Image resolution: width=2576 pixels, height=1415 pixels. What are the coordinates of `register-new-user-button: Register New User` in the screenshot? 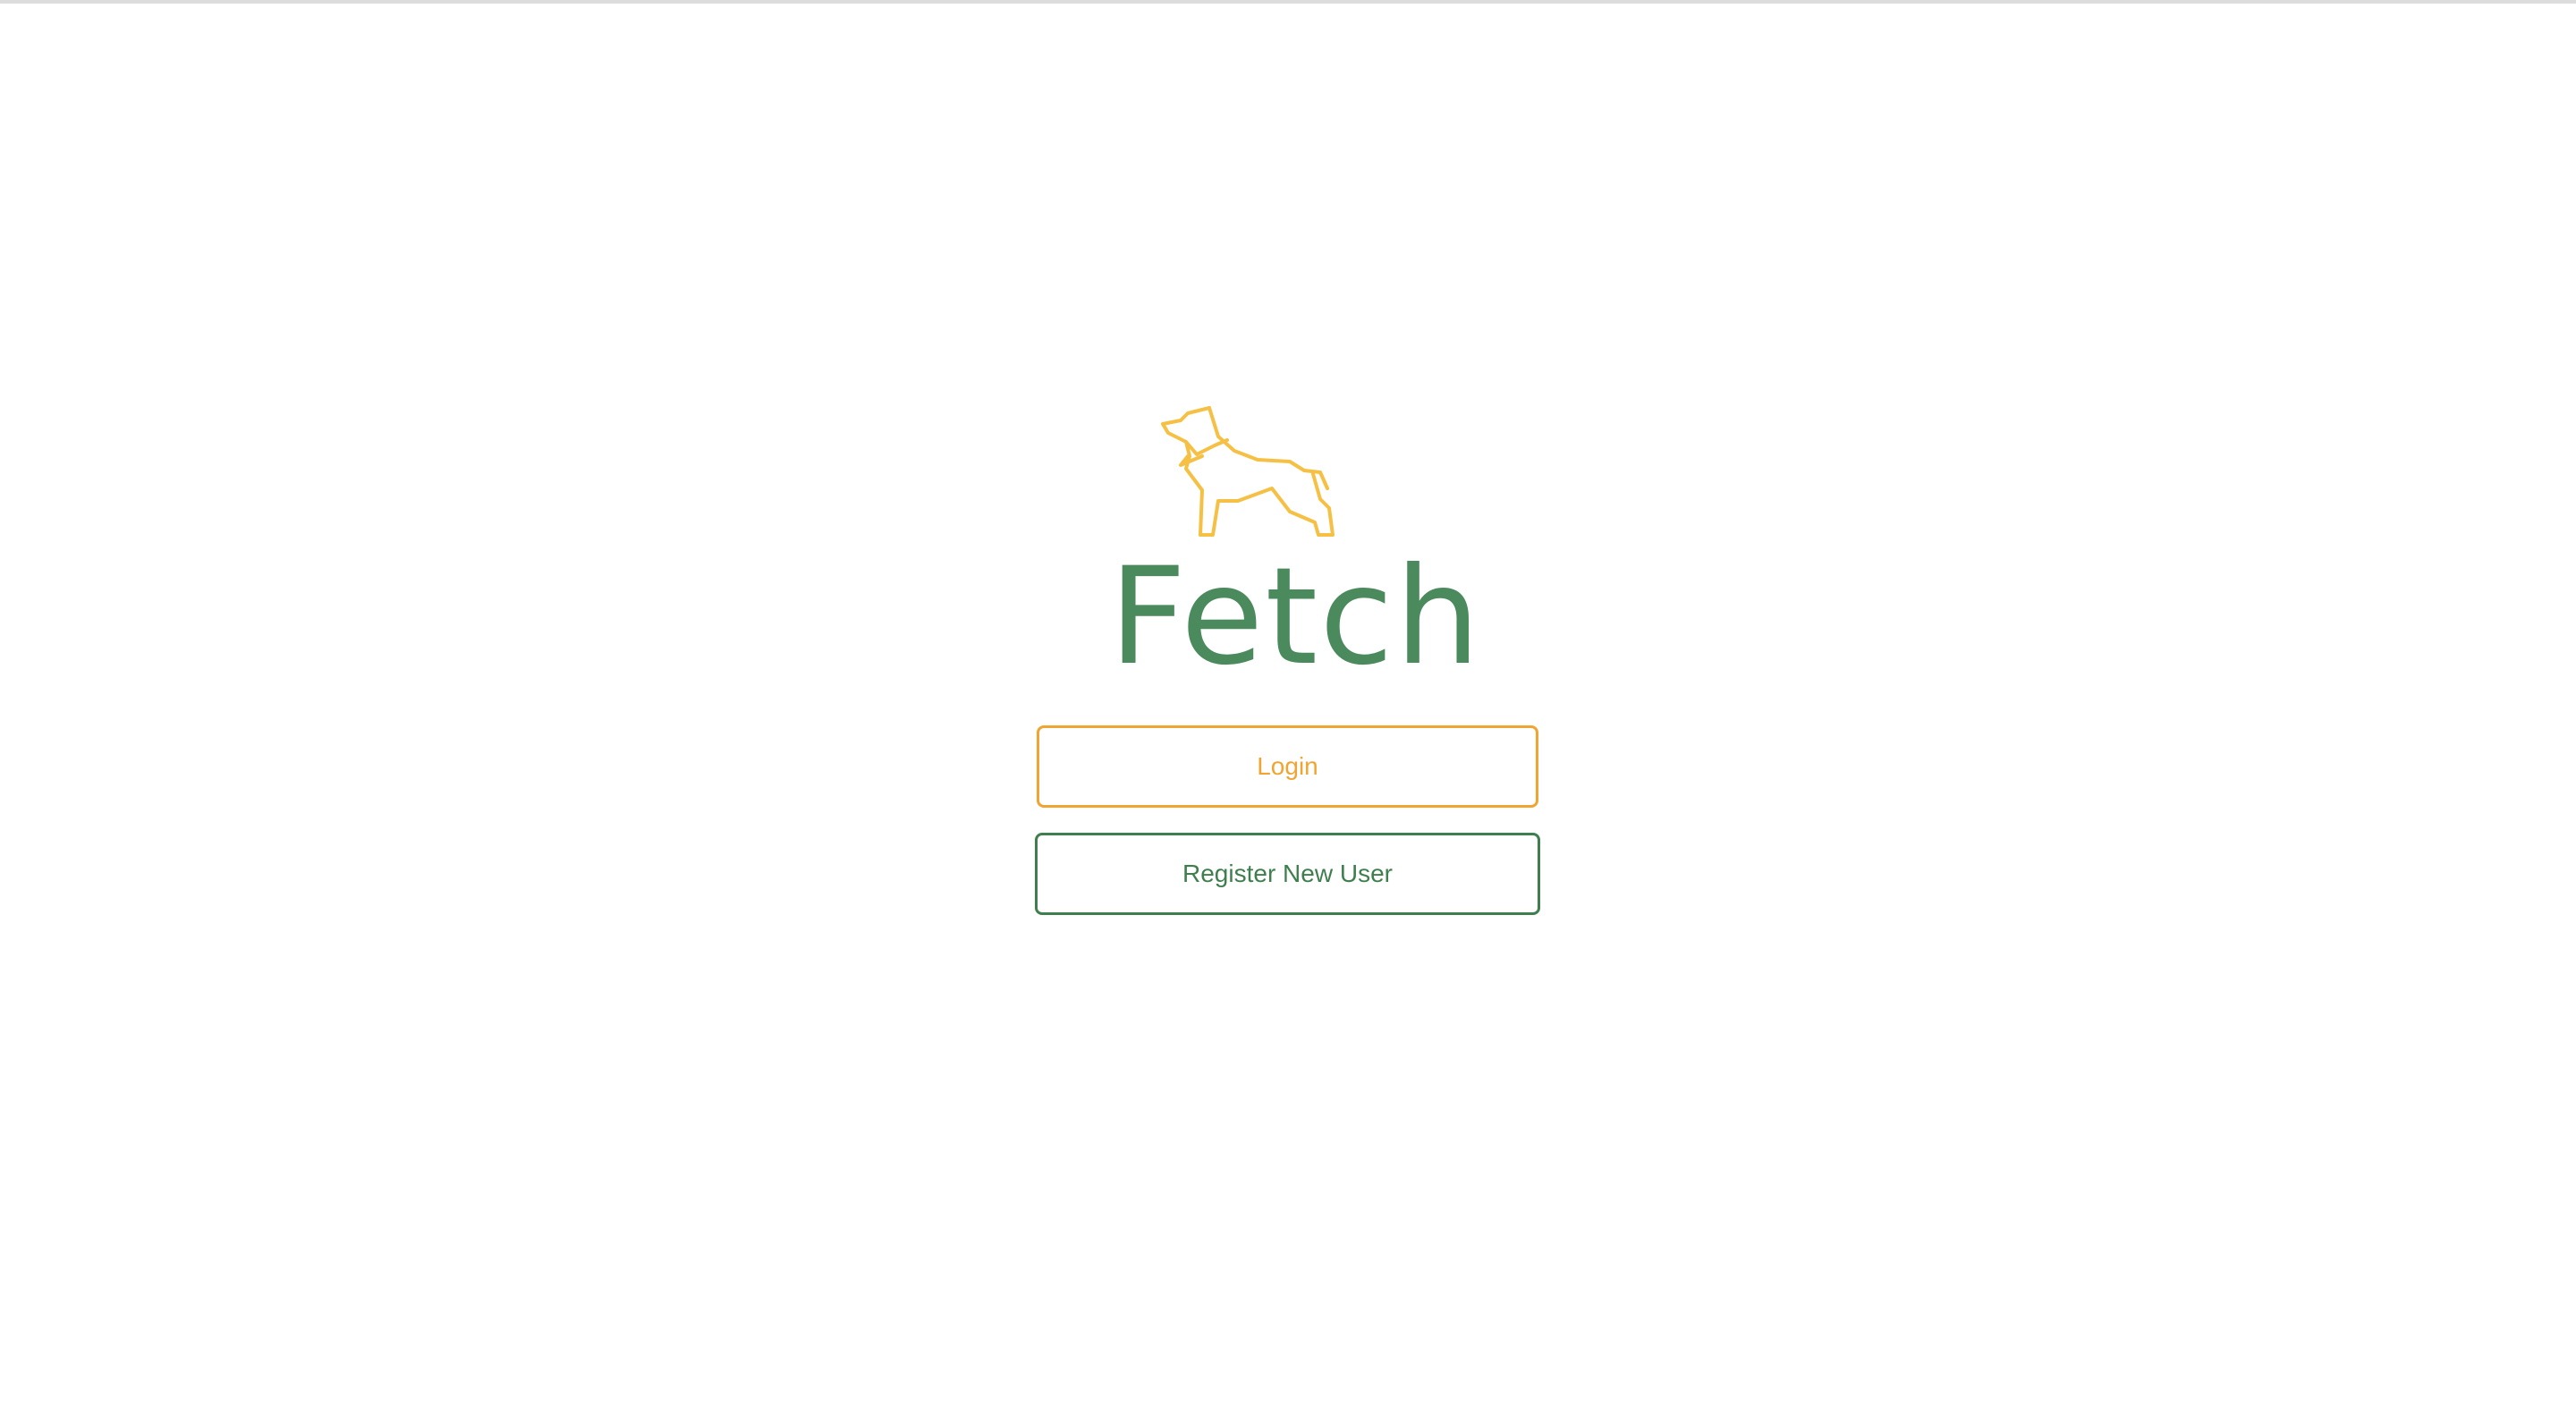 It's located at (1287, 874).